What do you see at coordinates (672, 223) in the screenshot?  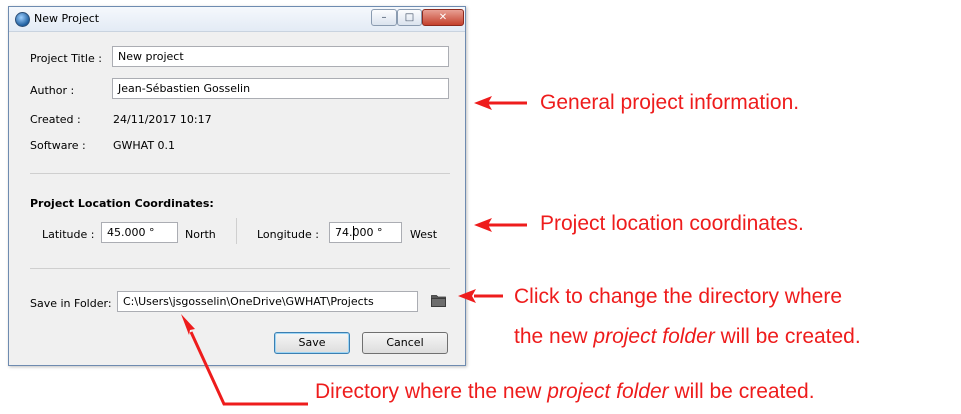 I see `annotation-location: Project location coordinates.` at bounding box center [672, 223].